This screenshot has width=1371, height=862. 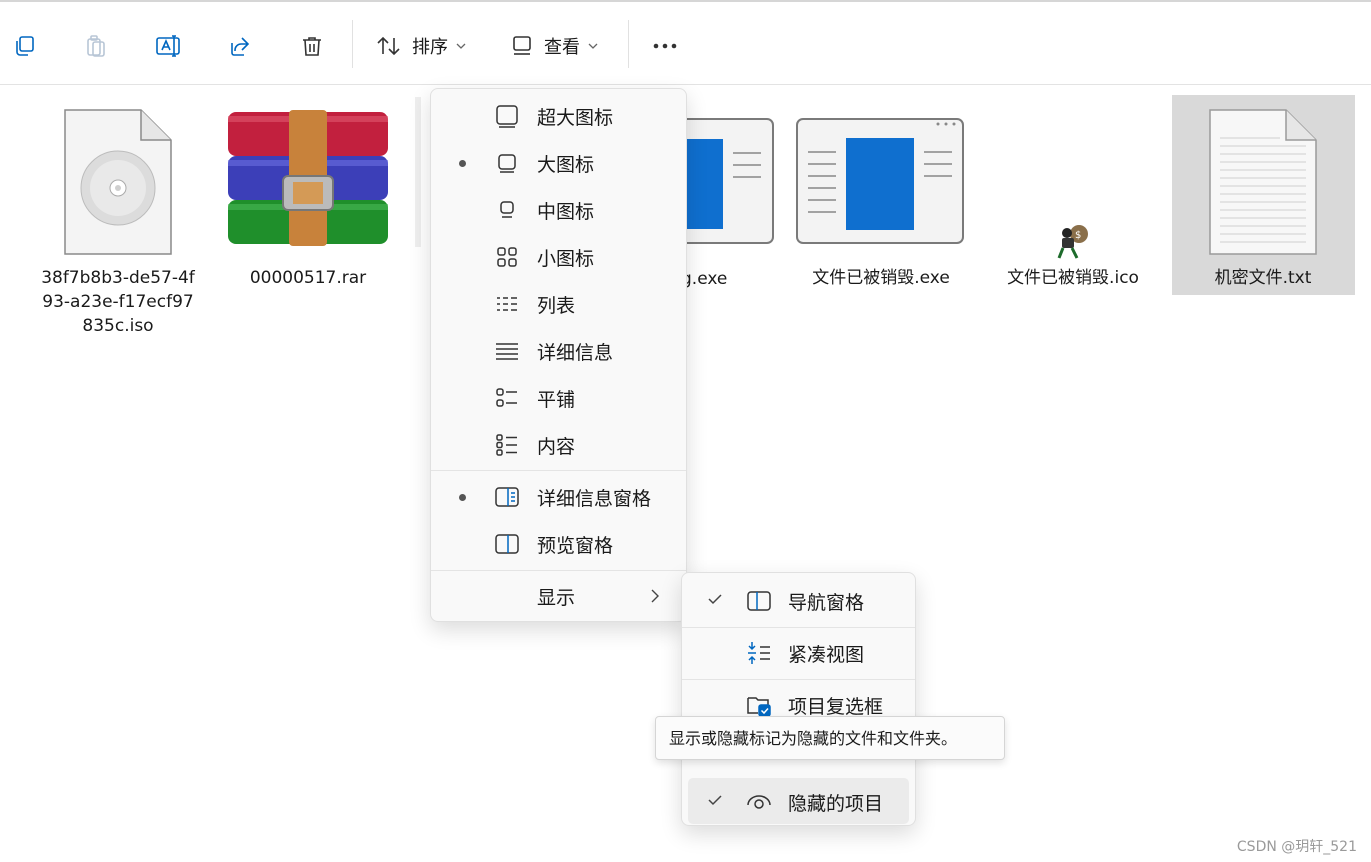 I want to click on content-icon, so click(x=506, y=445).